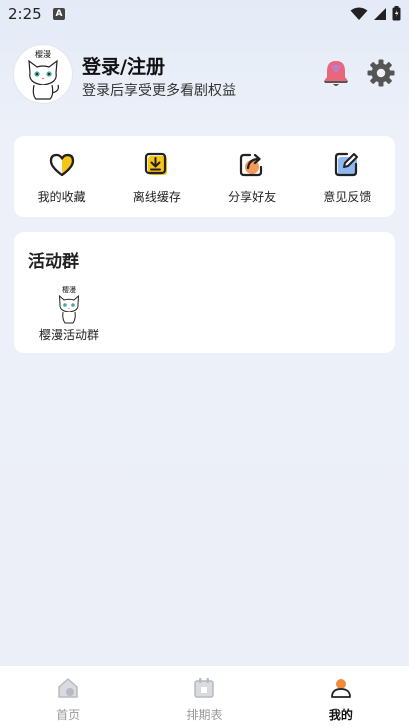 The height and width of the screenshot is (727, 409). Describe the element at coordinates (68, 335) in the screenshot. I see `activity-group-label: 樱漫活动群` at that location.